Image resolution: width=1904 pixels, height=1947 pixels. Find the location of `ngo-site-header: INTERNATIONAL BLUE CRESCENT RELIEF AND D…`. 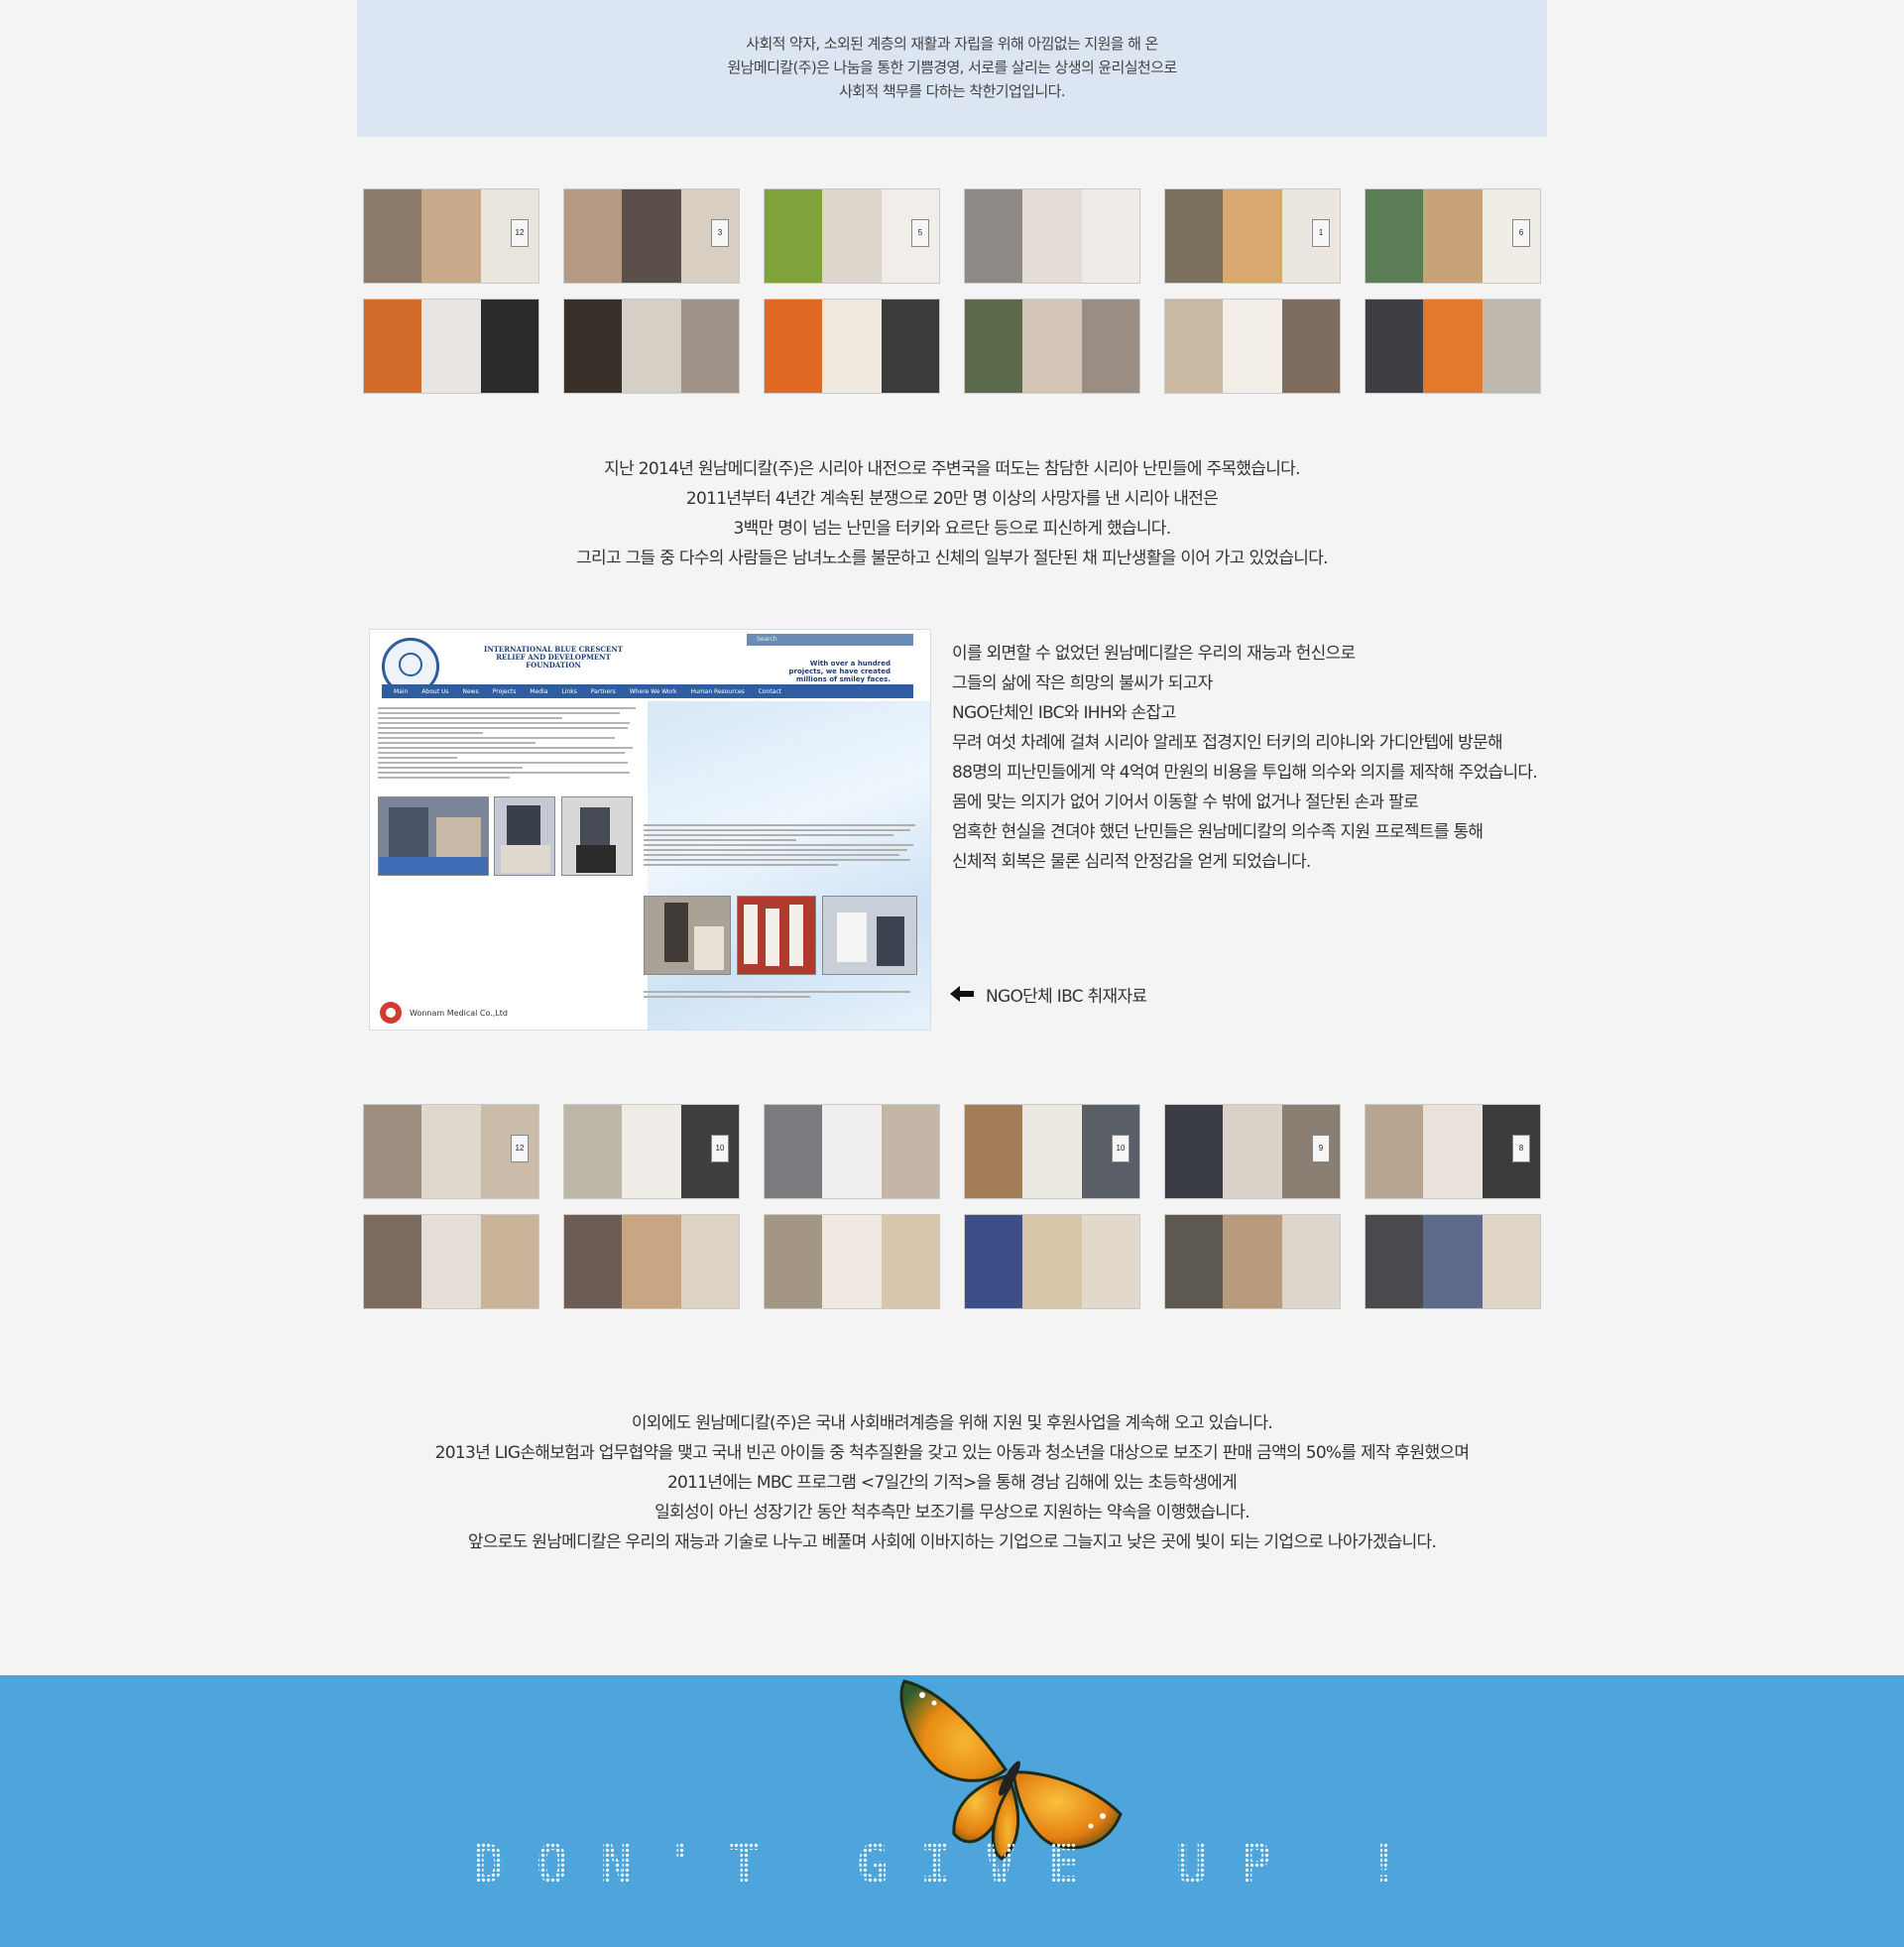

ngo-site-header: INTERNATIONAL BLUE CRESCENT RELIEF AND D… is located at coordinates (650, 665).